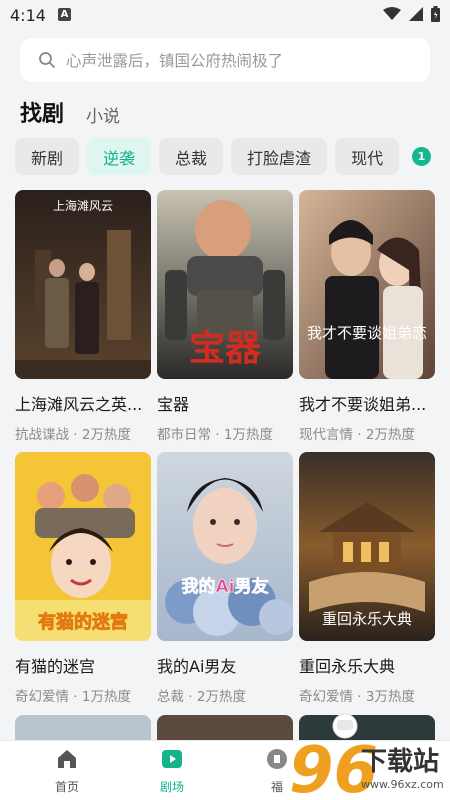 The image size is (450, 800). I want to click on drama-meta: 奇幻爱情 · 3万热度, so click(357, 697).